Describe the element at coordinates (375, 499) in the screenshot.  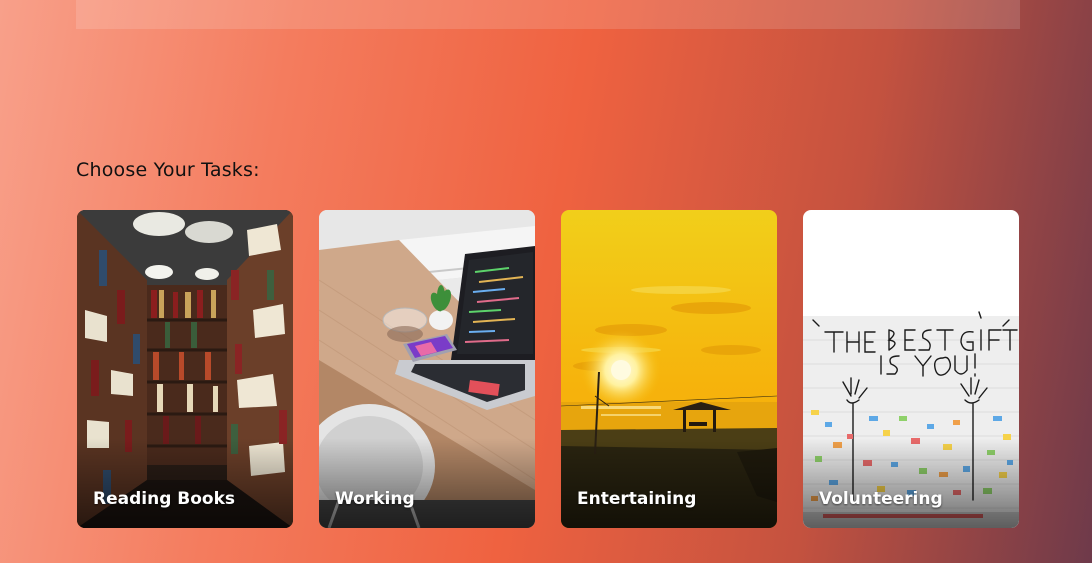
I see `card-label: Working` at that location.